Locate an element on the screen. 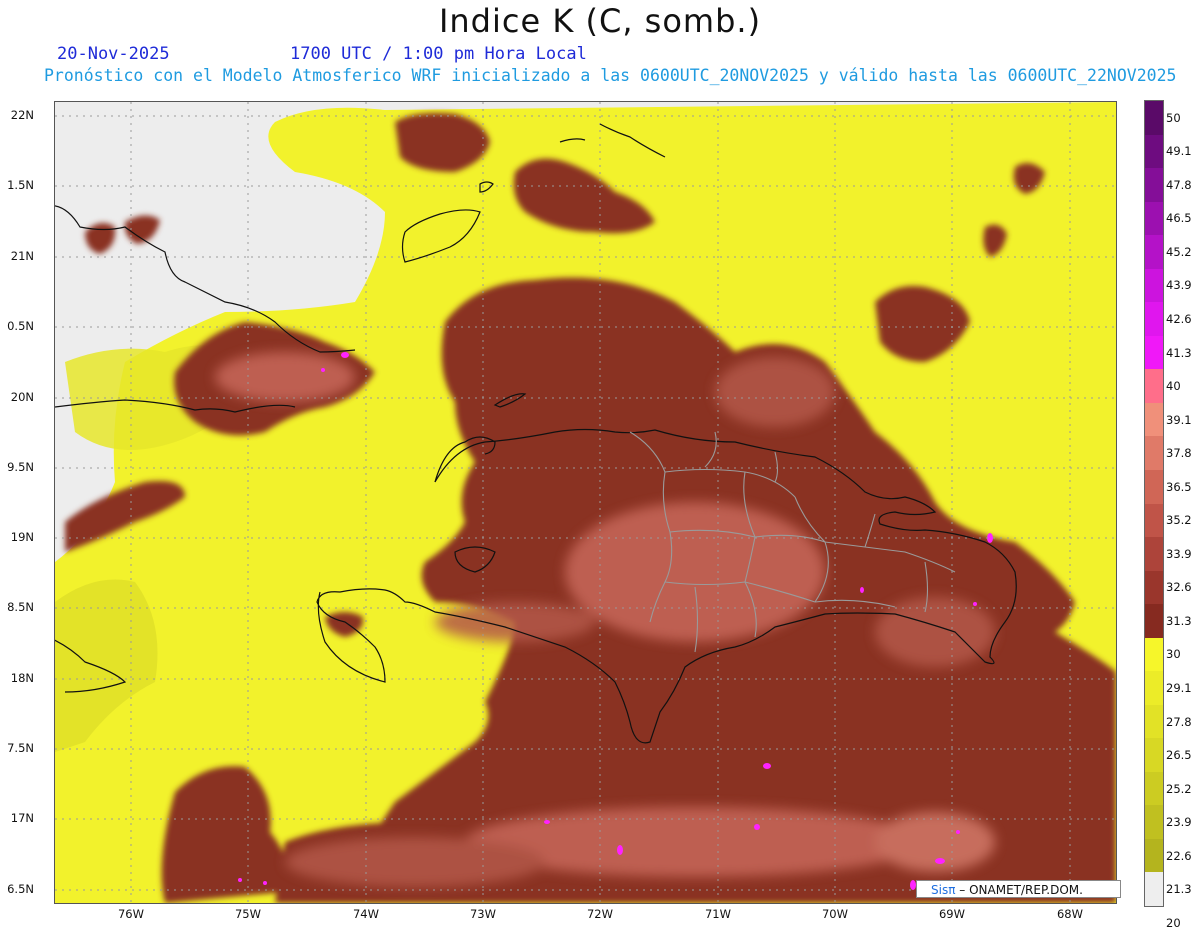 Image resolution: width=1200 pixels, height=930 pixels. colorbar-label: 40 is located at coordinates (1173, 386).